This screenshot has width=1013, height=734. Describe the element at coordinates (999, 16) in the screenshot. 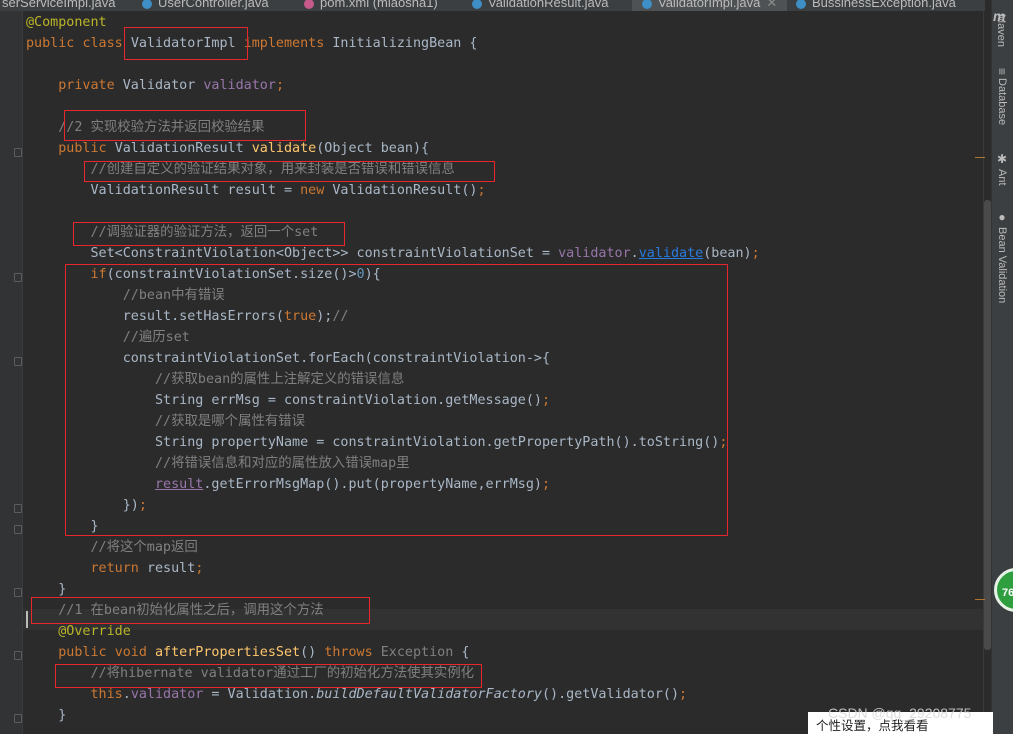

I see `maven-icon: m` at that location.